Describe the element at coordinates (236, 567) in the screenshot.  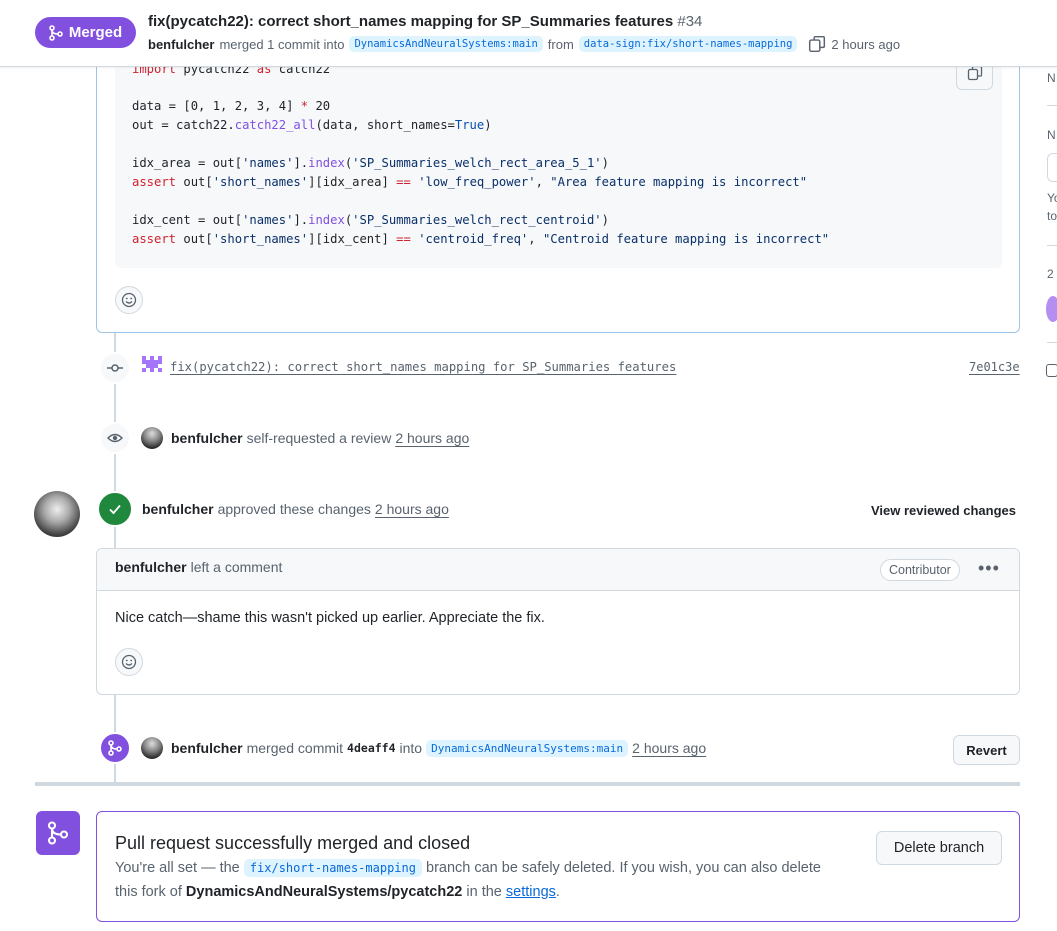
I see `comment-action: left a comment` at that location.